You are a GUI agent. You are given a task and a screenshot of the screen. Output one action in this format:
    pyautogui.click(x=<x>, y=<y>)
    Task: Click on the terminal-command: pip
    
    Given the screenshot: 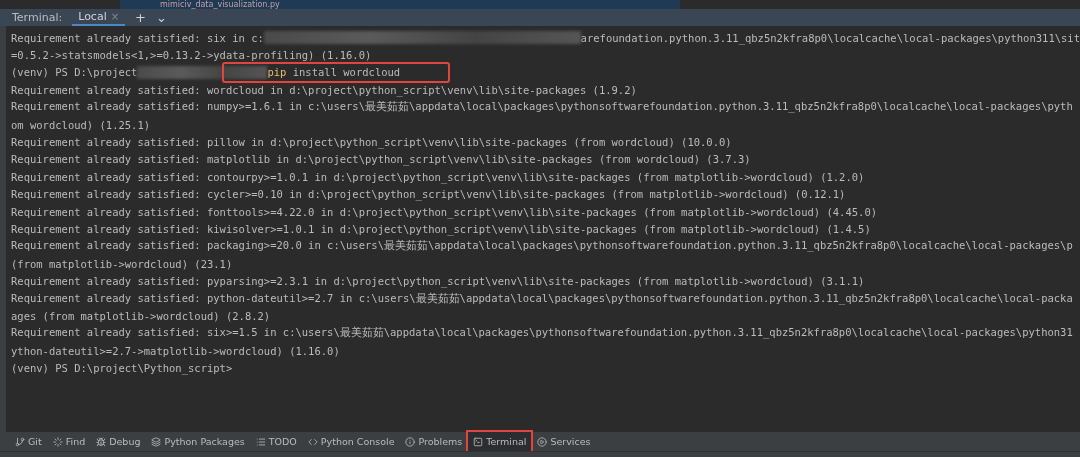 What is the action you would take?
    pyautogui.click(x=277, y=72)
    